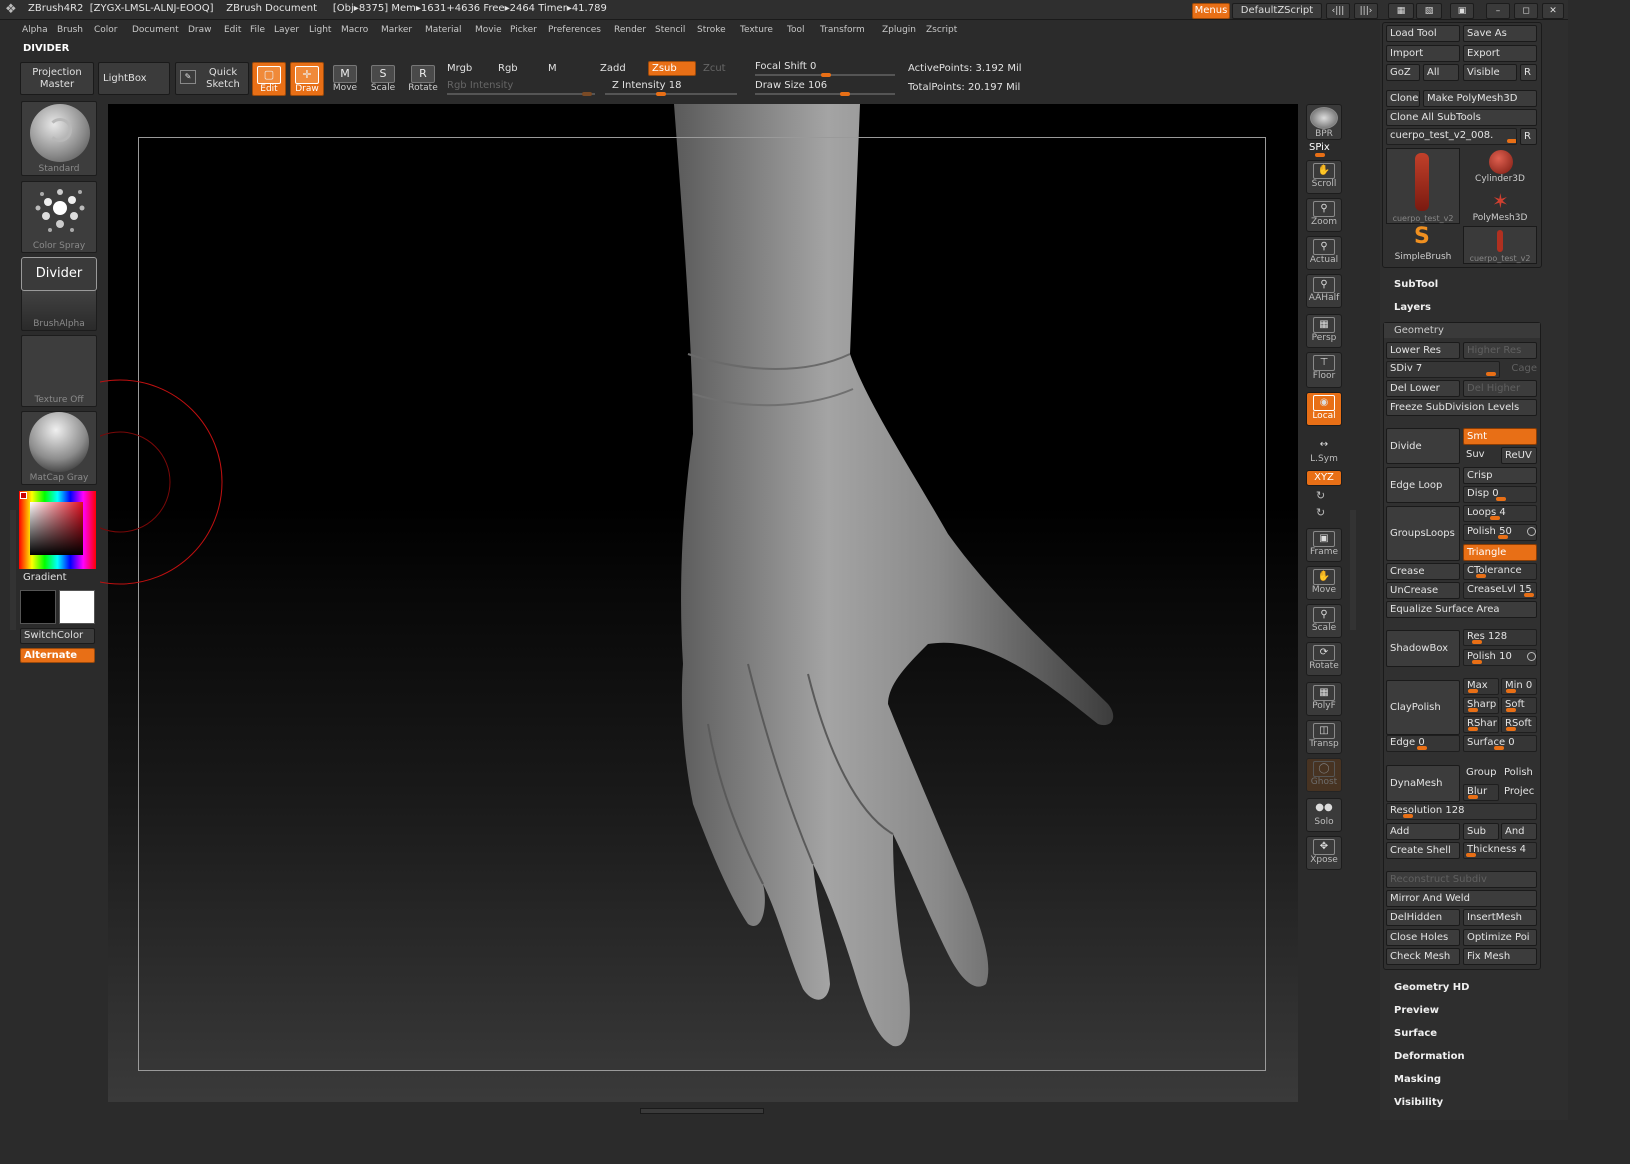 This screenshot has width=1630, height=1164. Describe the element at coordinates (1481, 831) in the screenshot. I see `sub-button: Sub` at that location.